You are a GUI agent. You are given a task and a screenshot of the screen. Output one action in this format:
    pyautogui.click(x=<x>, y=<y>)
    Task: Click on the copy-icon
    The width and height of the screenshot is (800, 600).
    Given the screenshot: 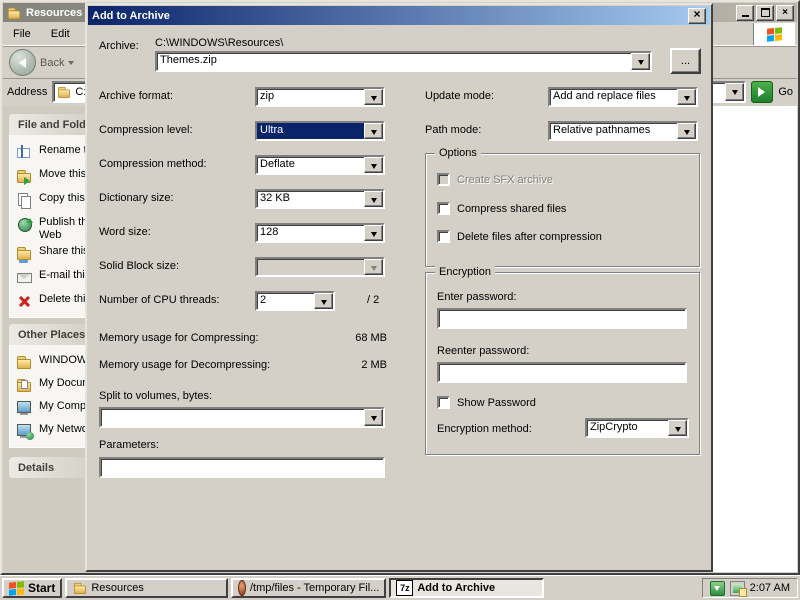 What is the action you would take?
    pyautogui.click(x=24, y=200)
    